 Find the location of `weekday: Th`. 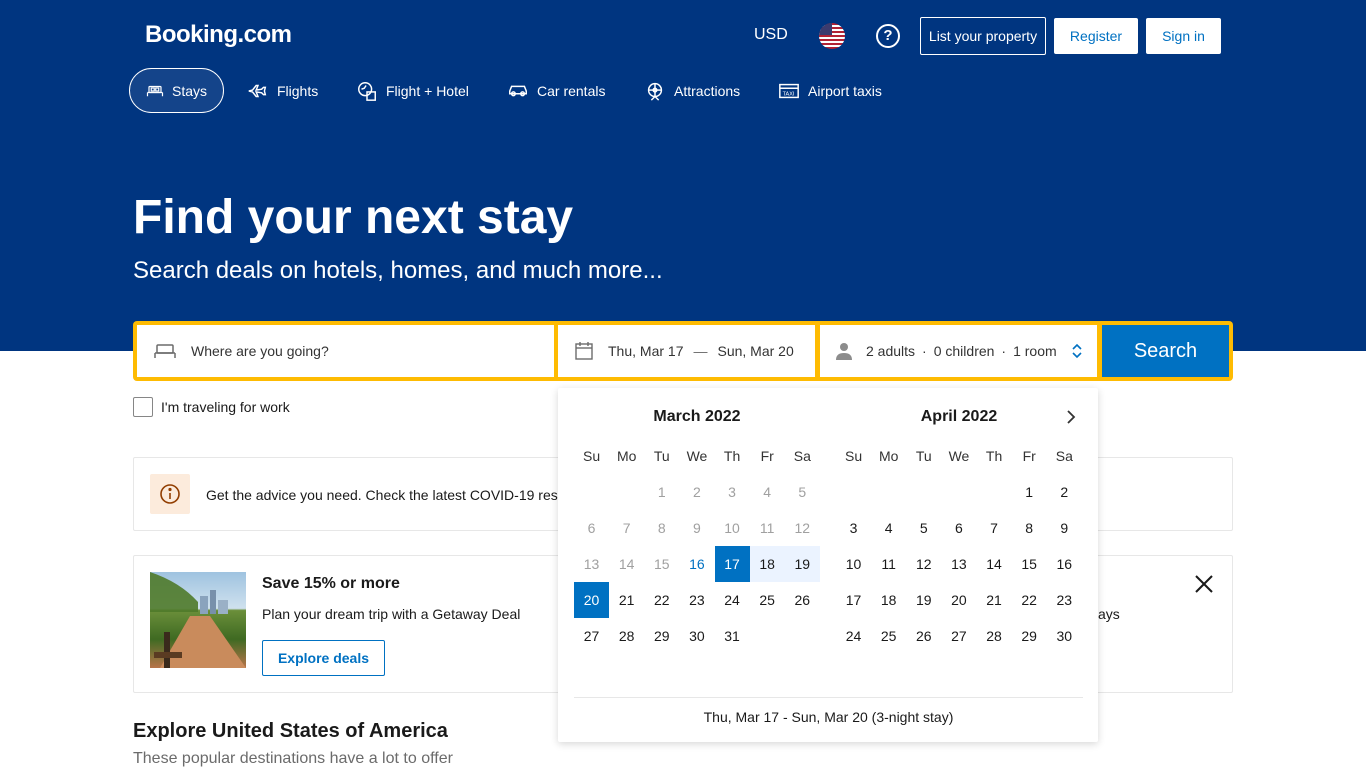

weekday: Th is located at coordinates (732, 456).